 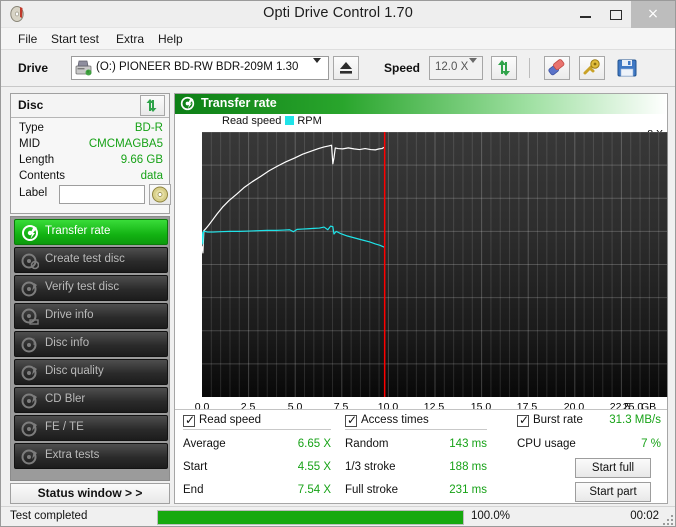 I want to click on read-speed-checkbox: ✓, so click(x=189, y=420).